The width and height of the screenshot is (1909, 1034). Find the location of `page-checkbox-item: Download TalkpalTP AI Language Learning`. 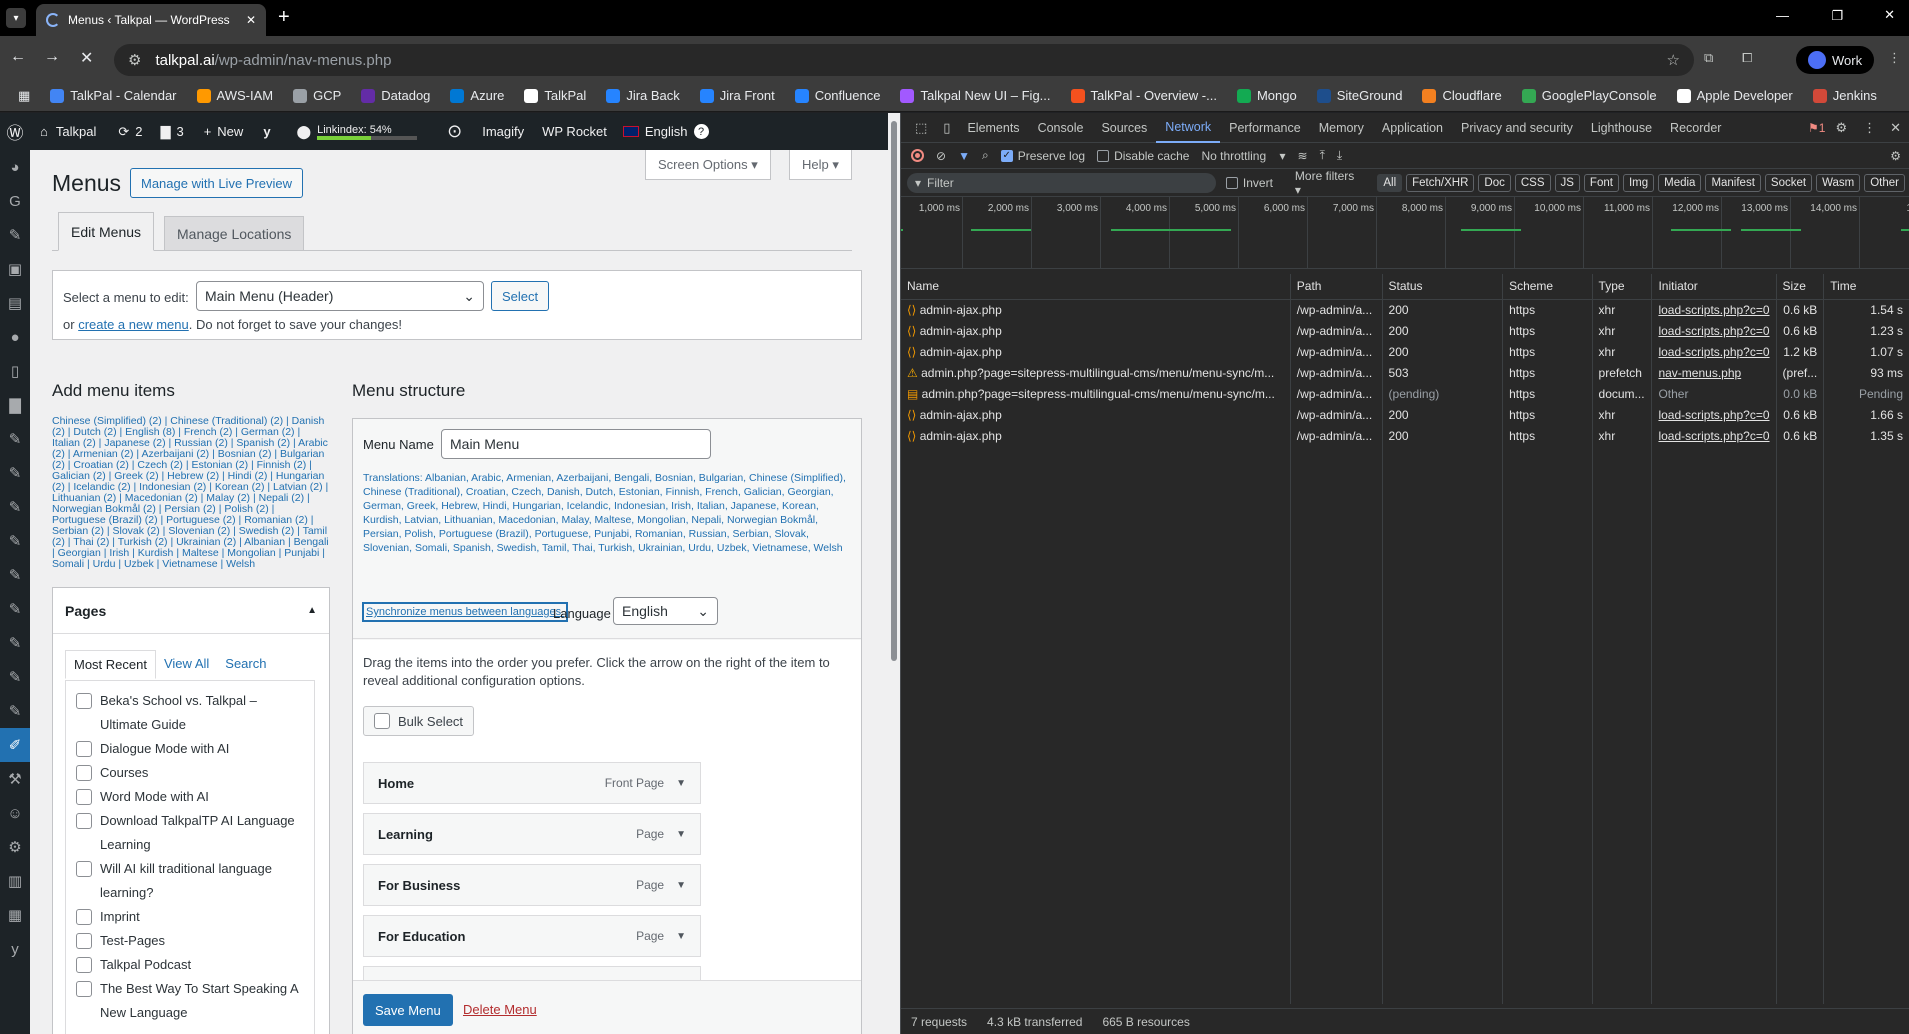

page-checkbox-item: Download TalkpalTP AI Language Learning is located at coordinates (190, 833).